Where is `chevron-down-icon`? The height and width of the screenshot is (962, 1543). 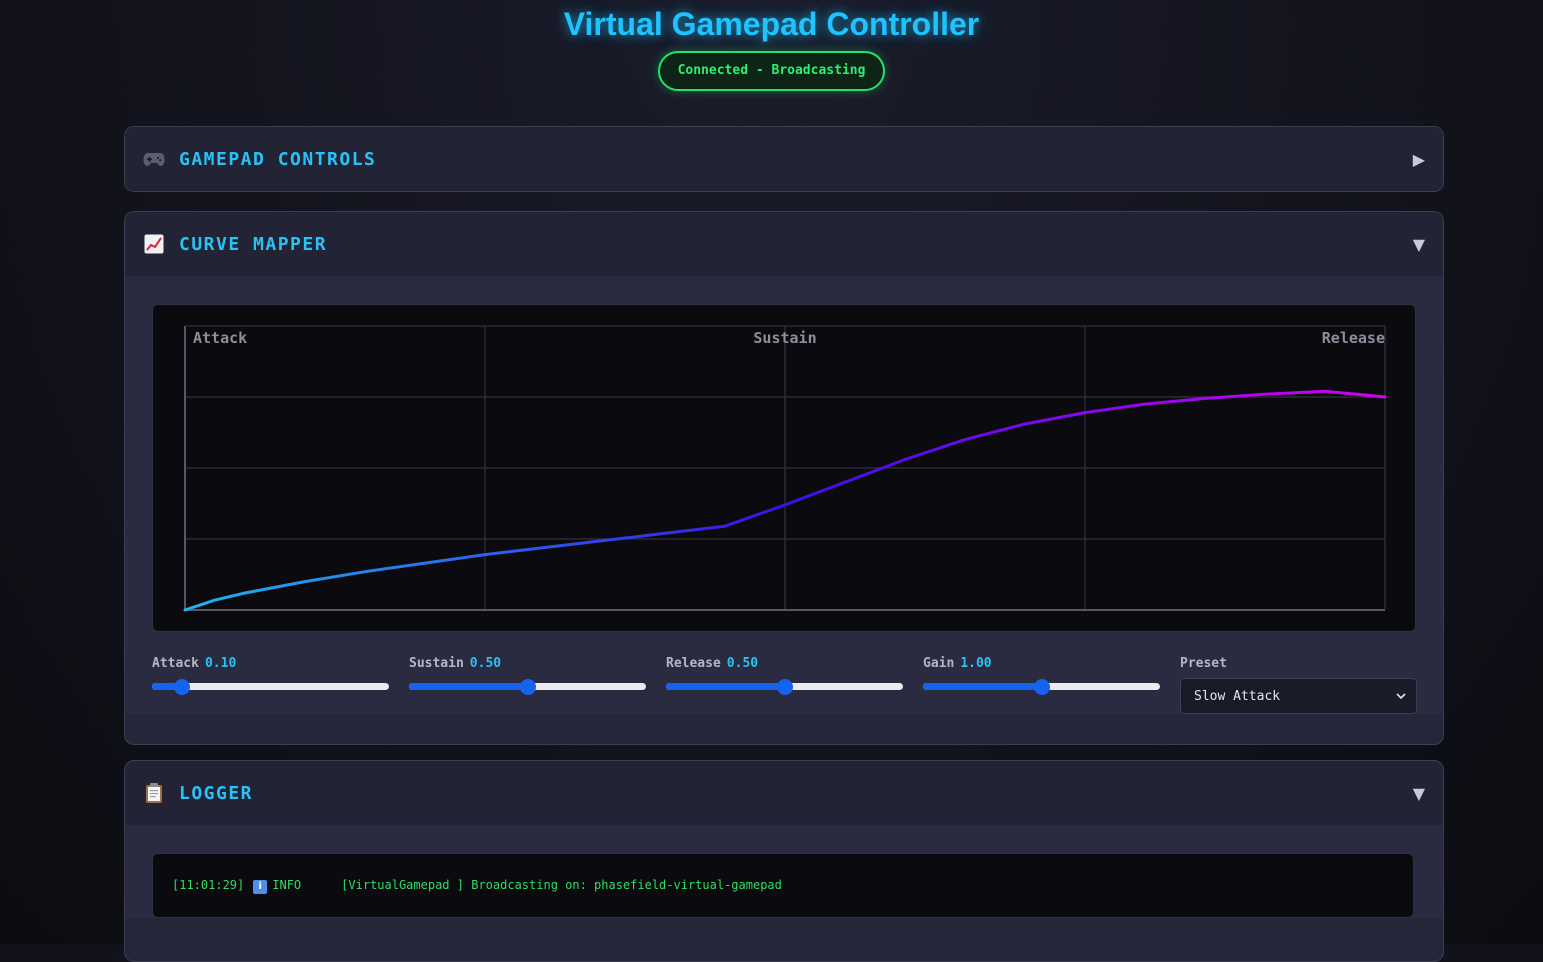
chevron-down-icon is located at coordinates (1401, 696).